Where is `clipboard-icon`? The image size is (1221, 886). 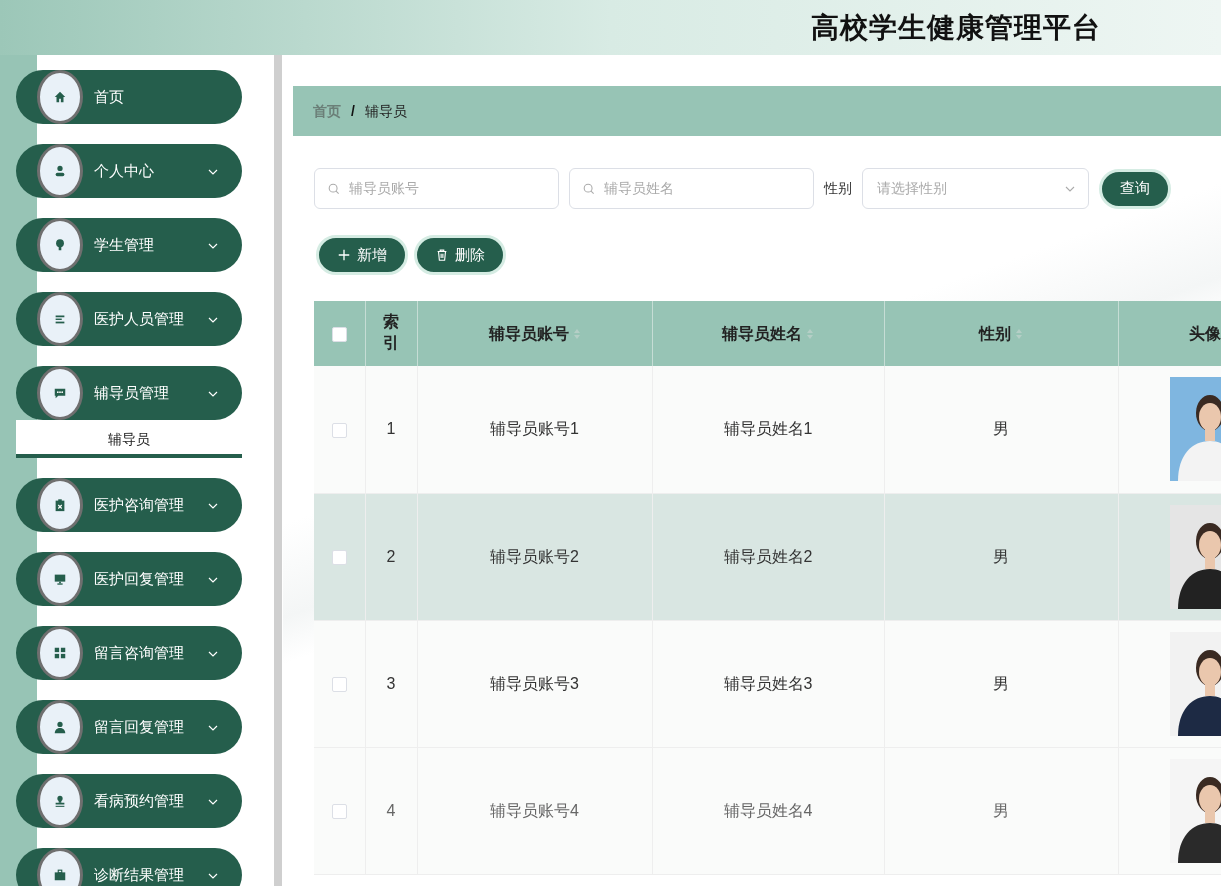 clipboard-icon is located at coordinates (60, 505).